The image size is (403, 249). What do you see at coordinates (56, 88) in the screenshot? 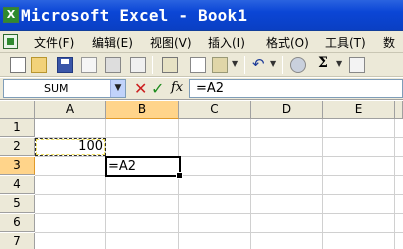
I see `name-box-value: SUM` at bounding box center [56, 88].